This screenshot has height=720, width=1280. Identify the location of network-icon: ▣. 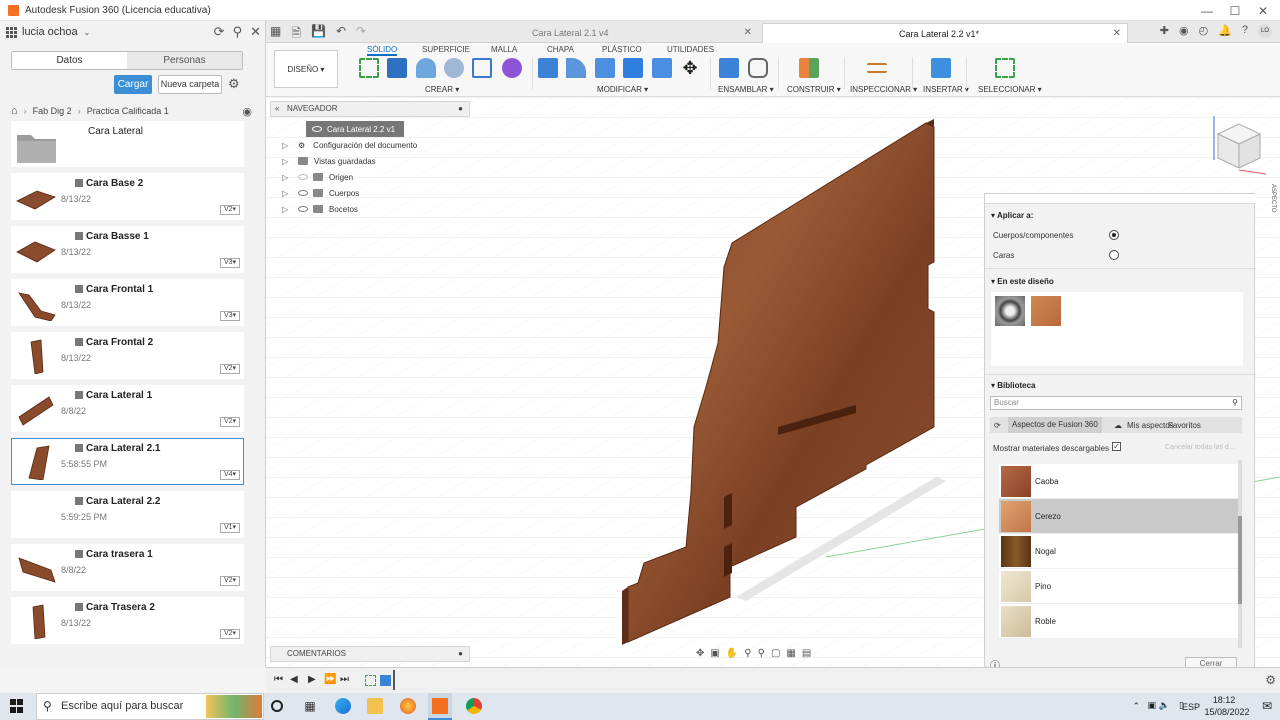
(1151, 705).